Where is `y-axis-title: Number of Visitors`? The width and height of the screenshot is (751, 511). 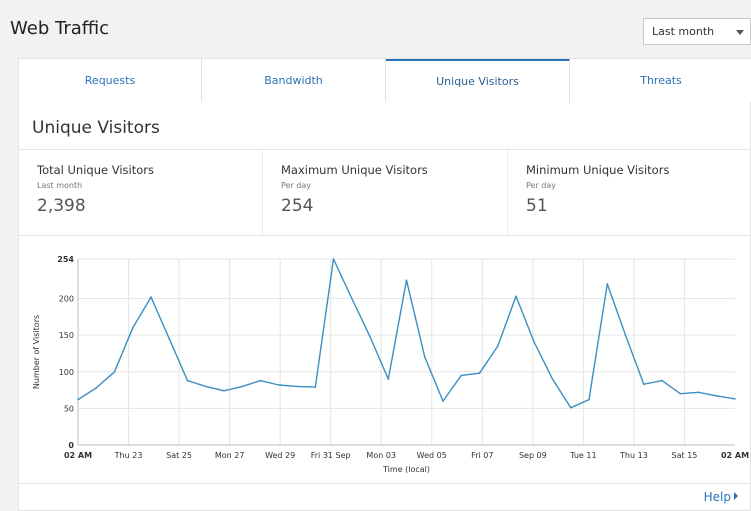
y-axis-title: Number of Visitors is located at coordinates (36, 352).